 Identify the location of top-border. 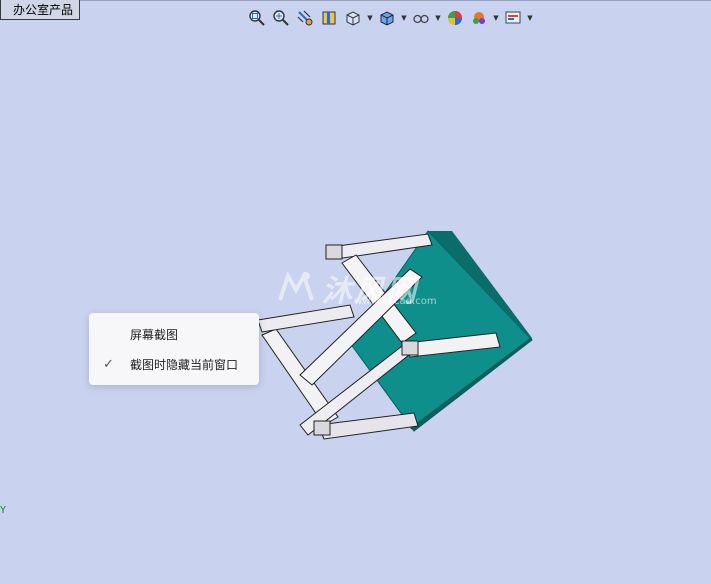
(355, 0).